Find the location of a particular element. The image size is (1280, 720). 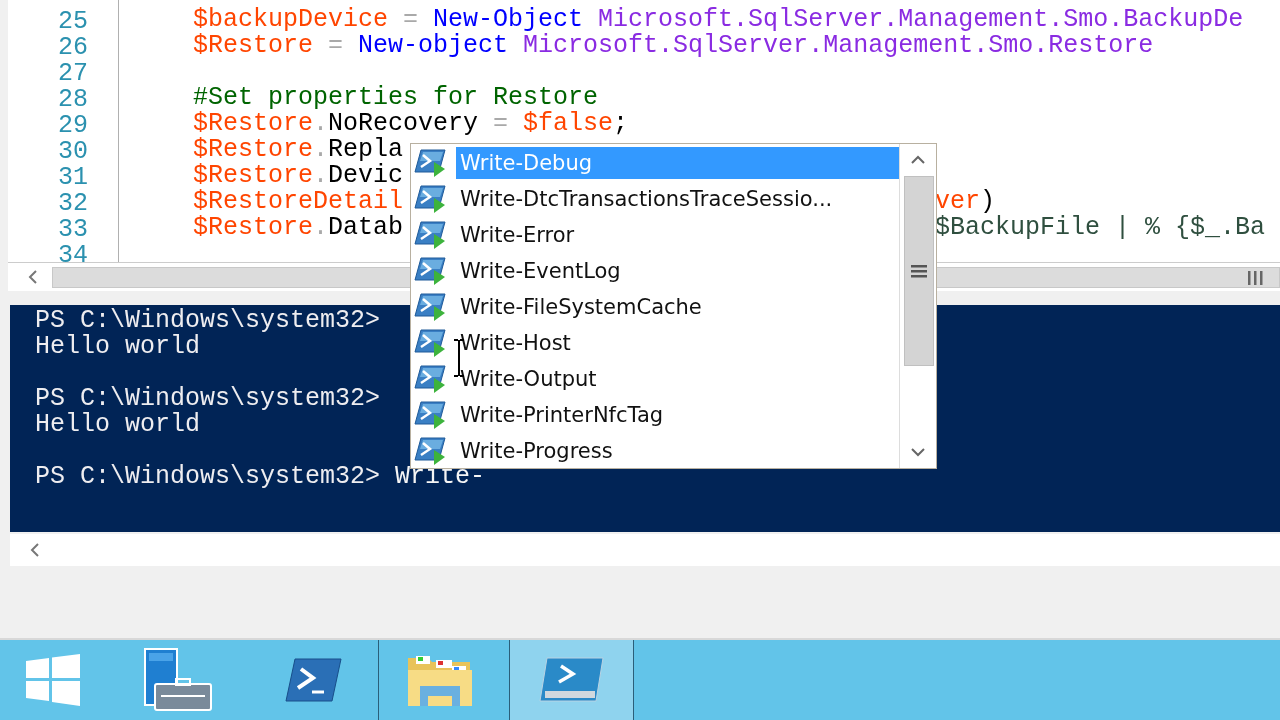

line-number: 32 is located at coordinates (73, 202).